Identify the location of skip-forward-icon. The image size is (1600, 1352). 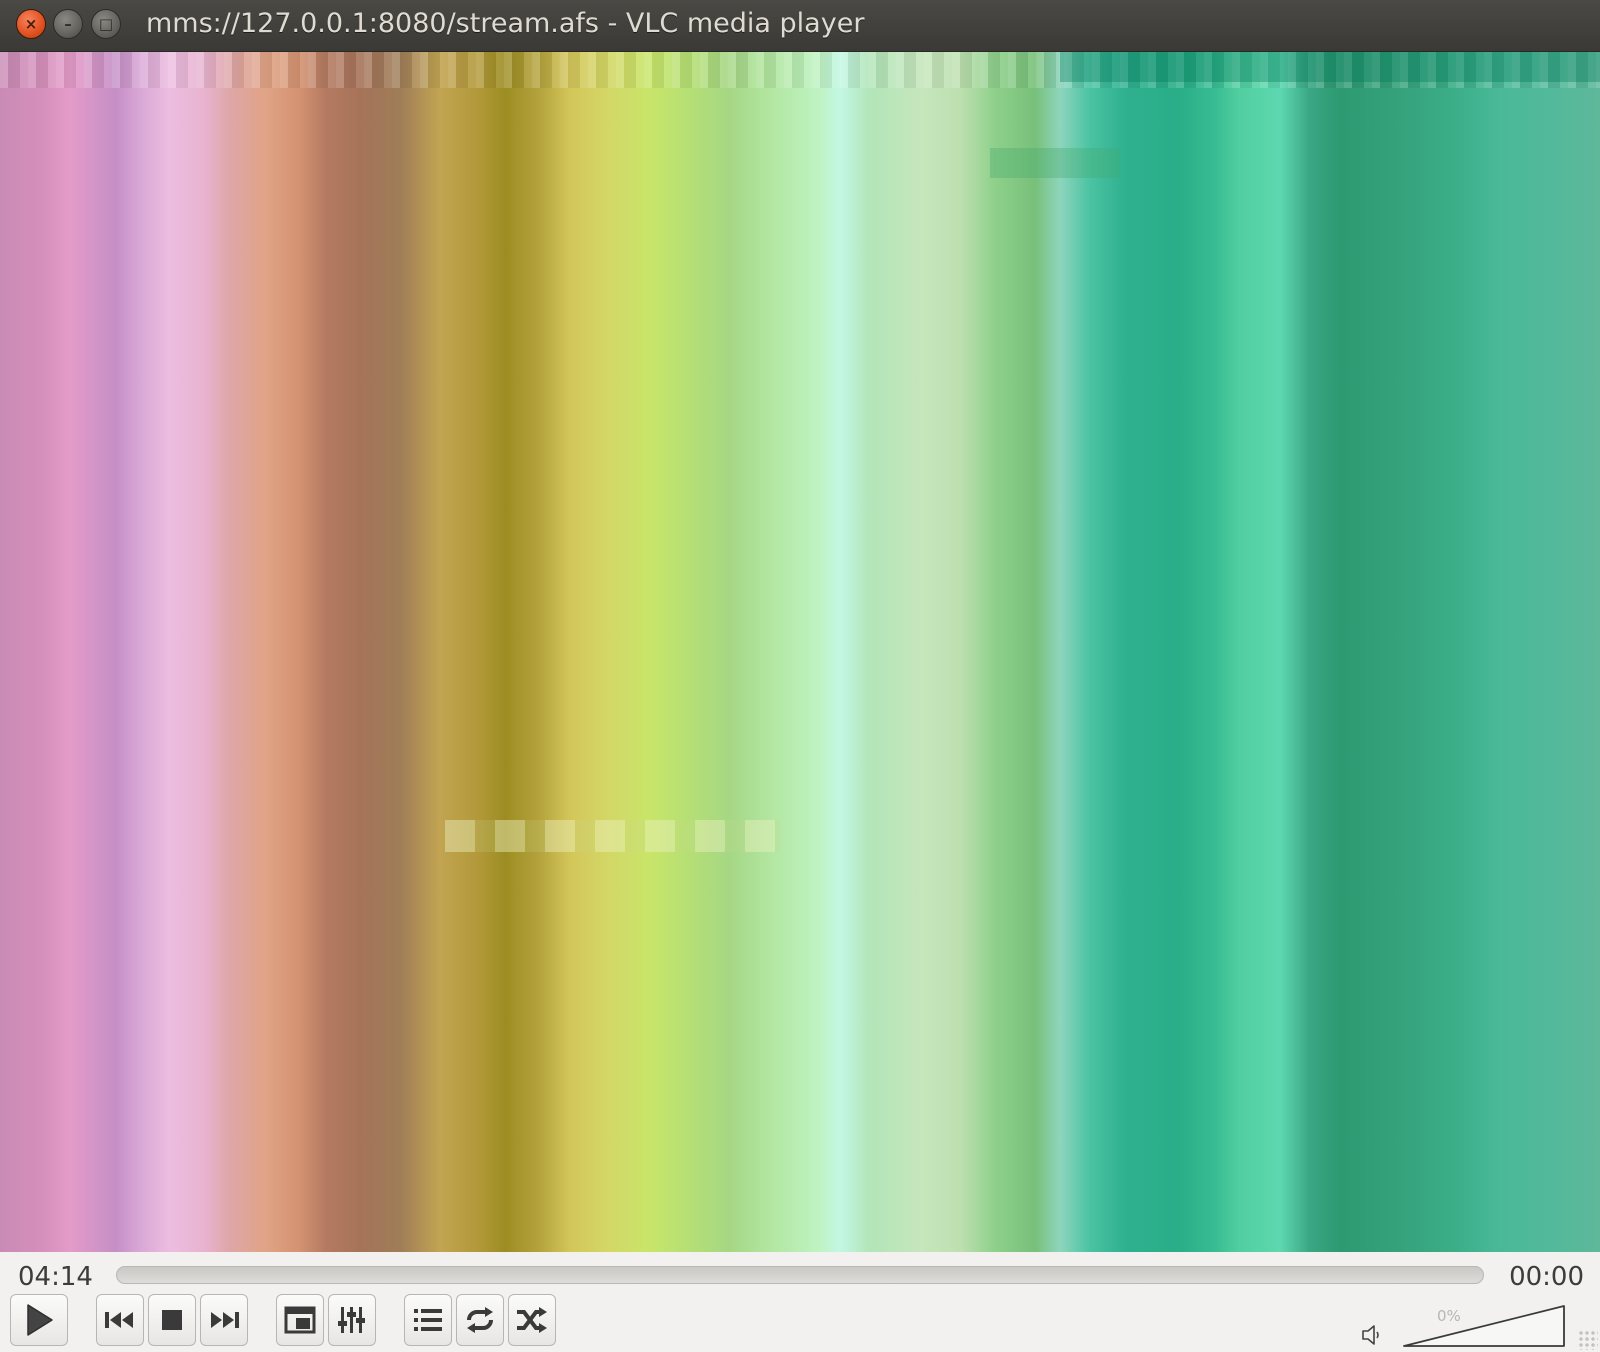
(225, 1320).